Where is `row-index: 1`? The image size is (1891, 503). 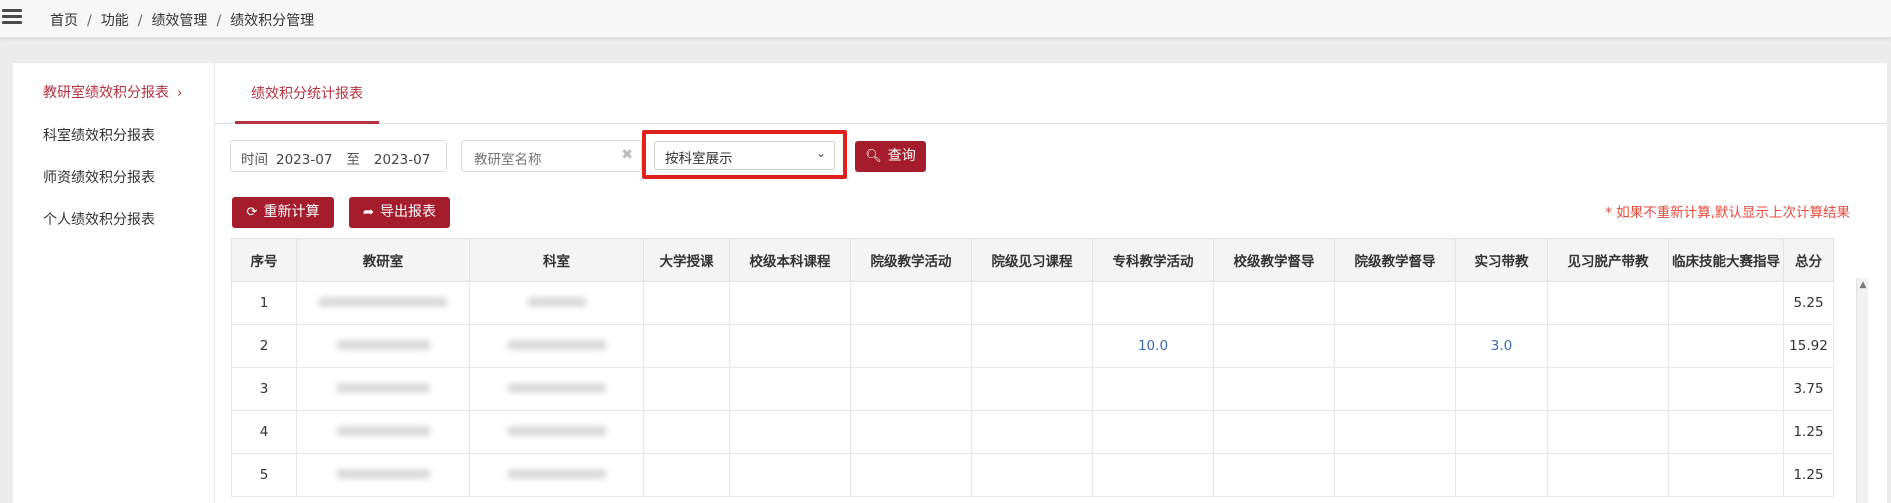 row-index: 1 is located at coordinates (264, 303).